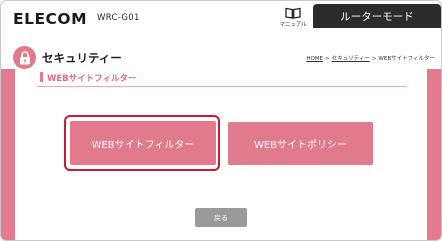  I want to click on website-filter-button: WEBサイトフィルター, so click(143, 143).